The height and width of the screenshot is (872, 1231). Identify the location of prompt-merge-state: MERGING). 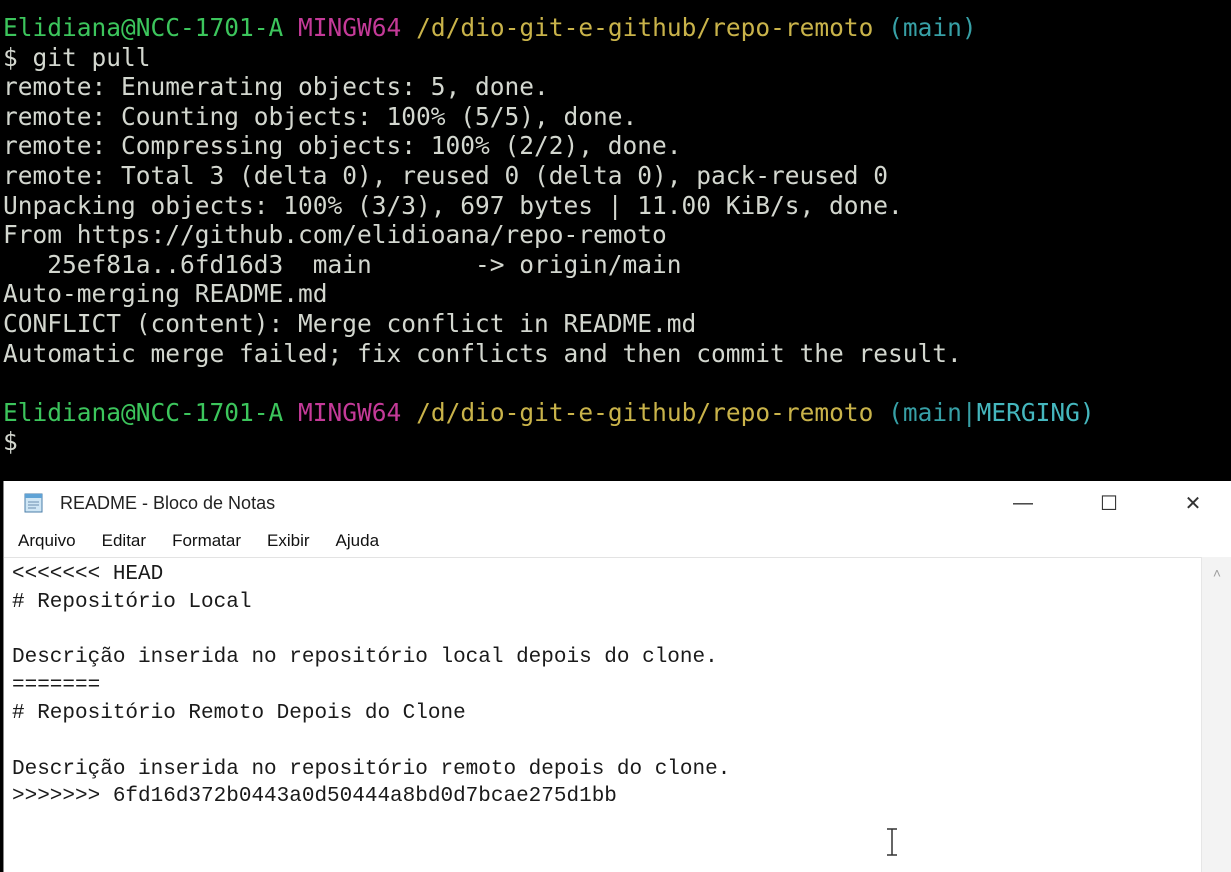
(1035, 412).